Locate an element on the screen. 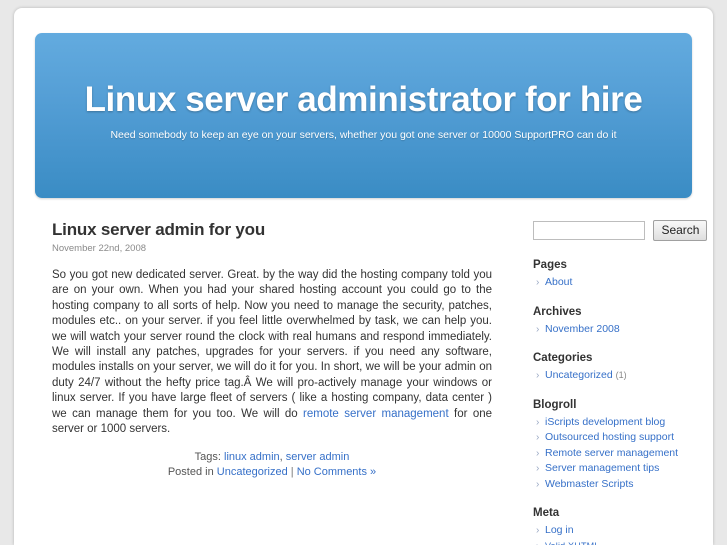  widget-list-meta: › Log in › Valid XHTML is located at coordinates (619, 534).